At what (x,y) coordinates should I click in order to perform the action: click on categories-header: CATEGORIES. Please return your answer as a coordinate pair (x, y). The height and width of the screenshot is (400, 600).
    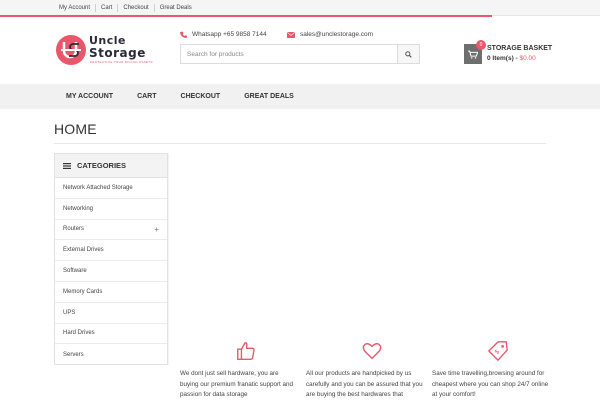
    Looking at the image, I should click on (111, 166).